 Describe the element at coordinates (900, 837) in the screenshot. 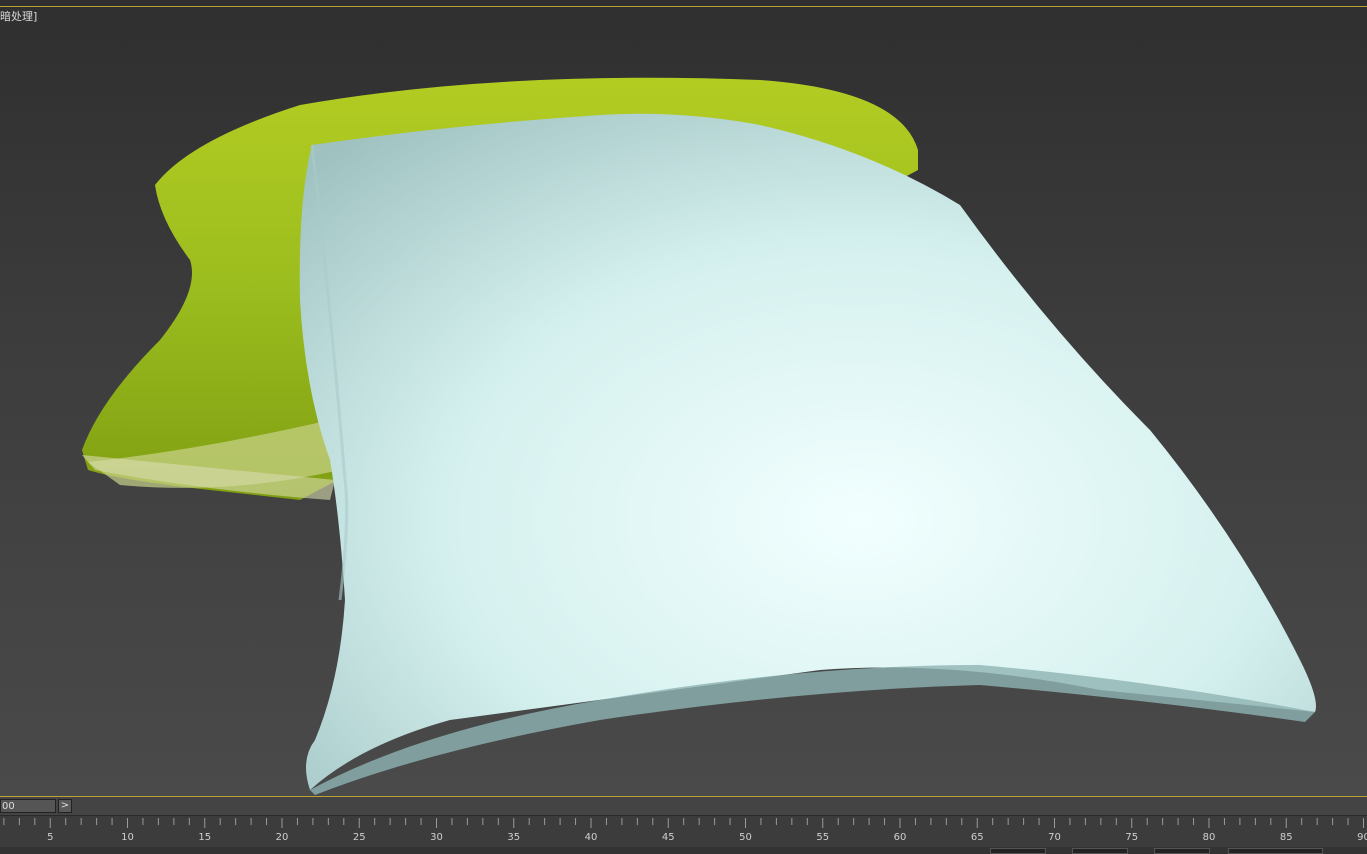

I see `timeline-tick-label: 60` at that location.